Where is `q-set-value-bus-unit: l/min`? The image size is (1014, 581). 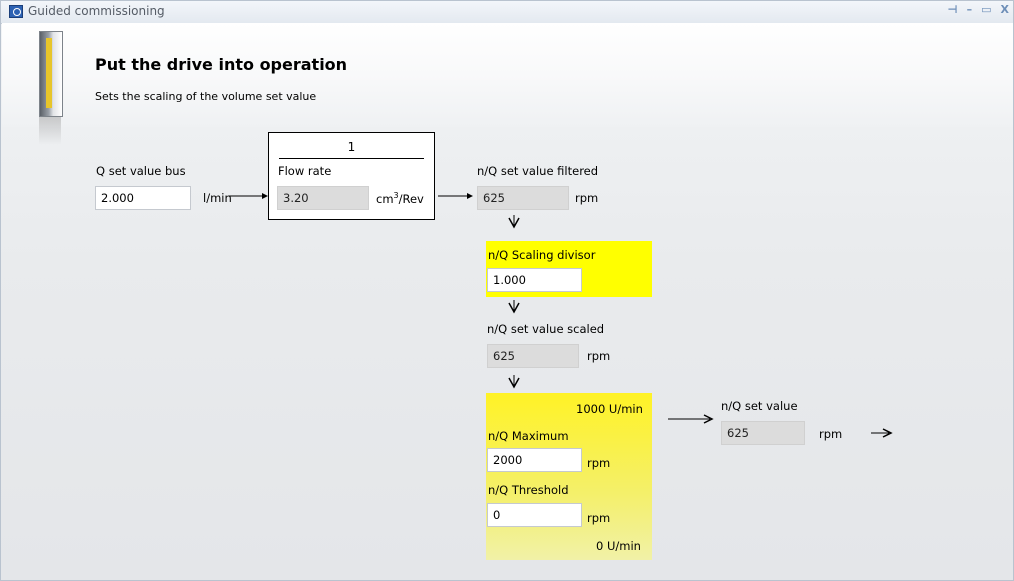 q-set-value-bus-unit: l/min is located at coordinates (217, 198).